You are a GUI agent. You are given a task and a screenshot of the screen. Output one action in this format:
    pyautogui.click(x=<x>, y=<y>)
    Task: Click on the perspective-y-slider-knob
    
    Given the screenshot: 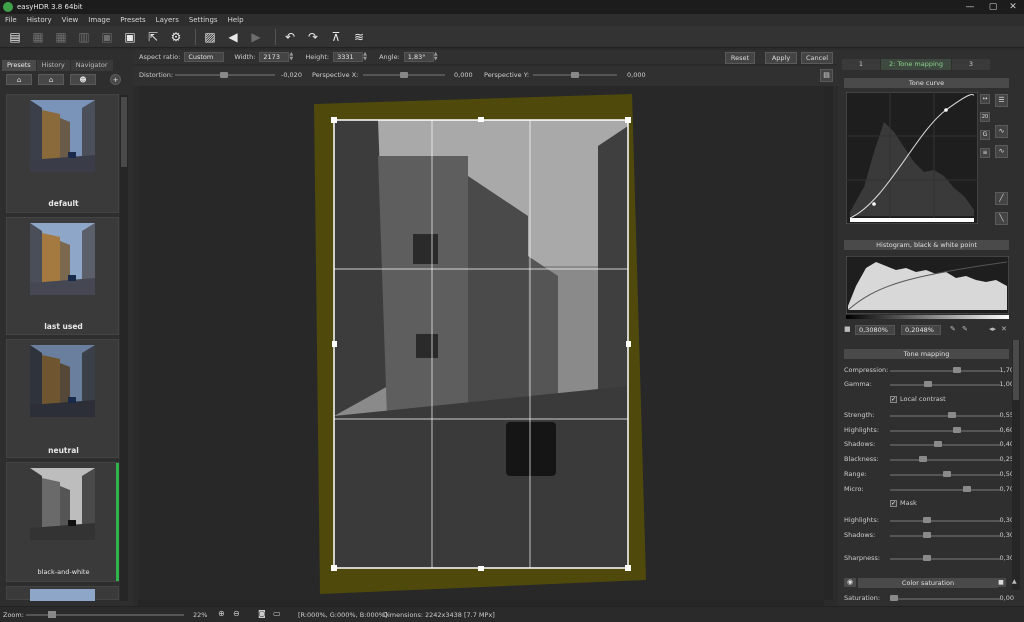 What is the action you would take?
    pyautogui.click(x=575, y=75)
    